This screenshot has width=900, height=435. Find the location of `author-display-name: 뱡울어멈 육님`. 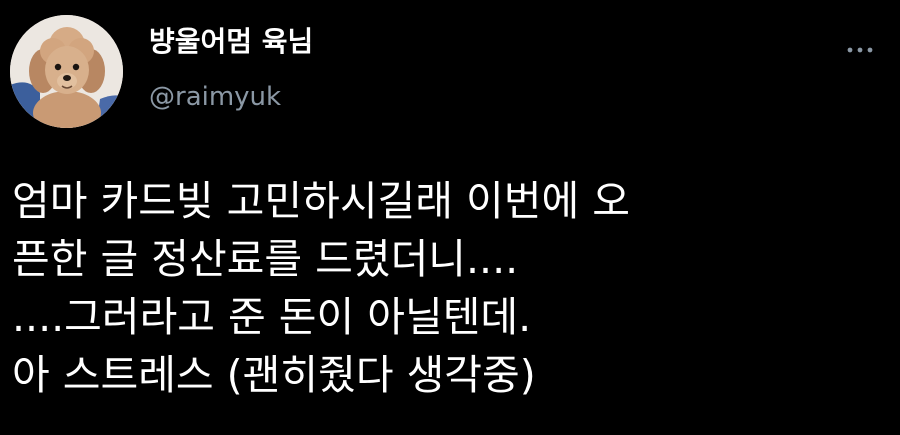

author-display-name: 뱡울어멈 육님 is located at coordinates (231, 42).